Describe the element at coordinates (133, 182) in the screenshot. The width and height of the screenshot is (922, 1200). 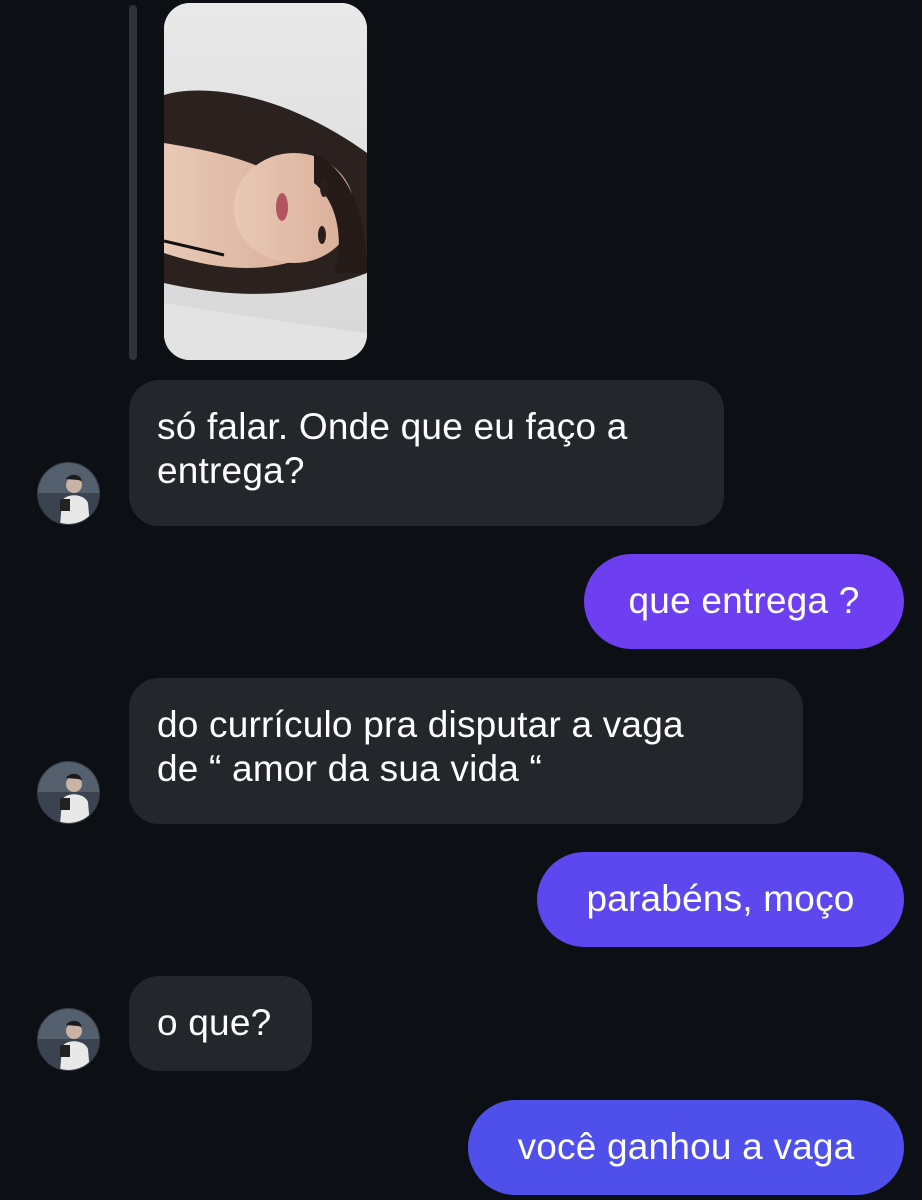
I see `reply-quote-bar` at that location.